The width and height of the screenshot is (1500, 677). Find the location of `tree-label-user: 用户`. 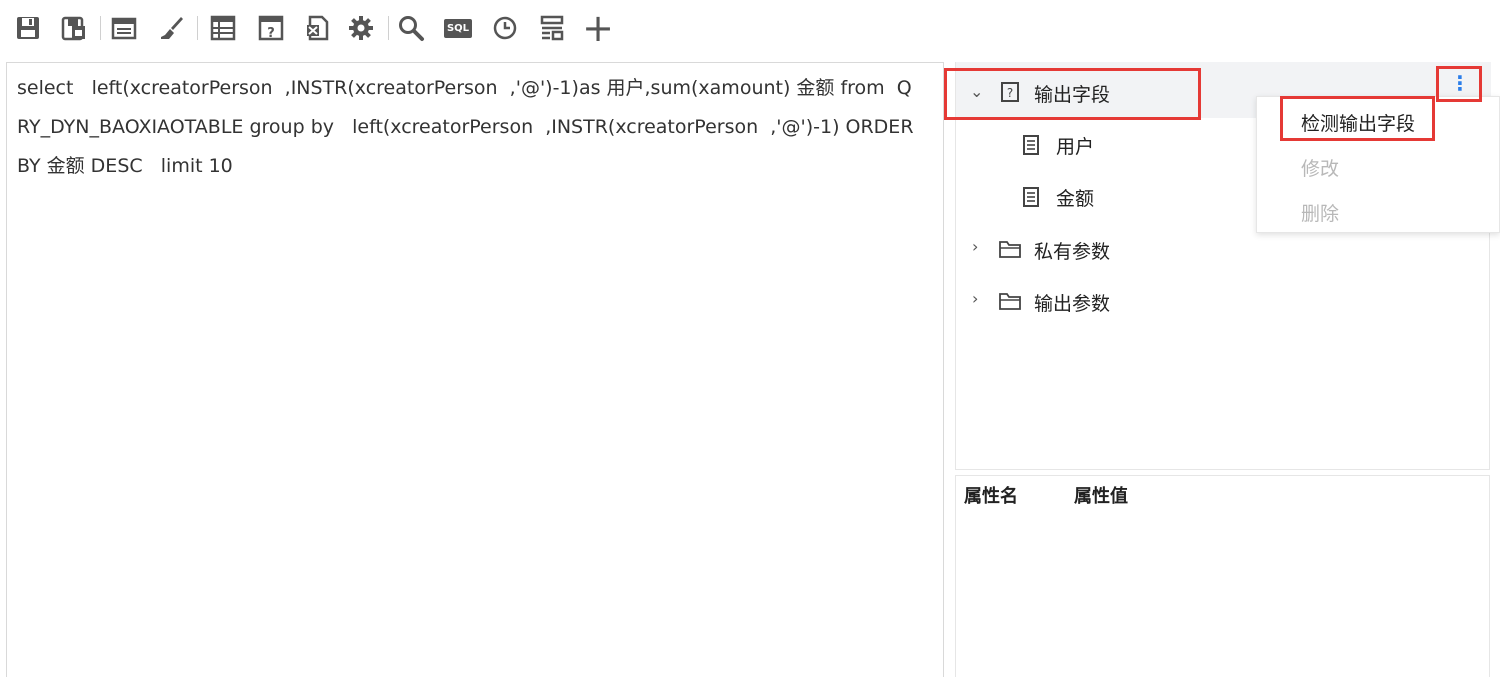

tree-label-user: 用户 is located at coordinates (1075, 147).